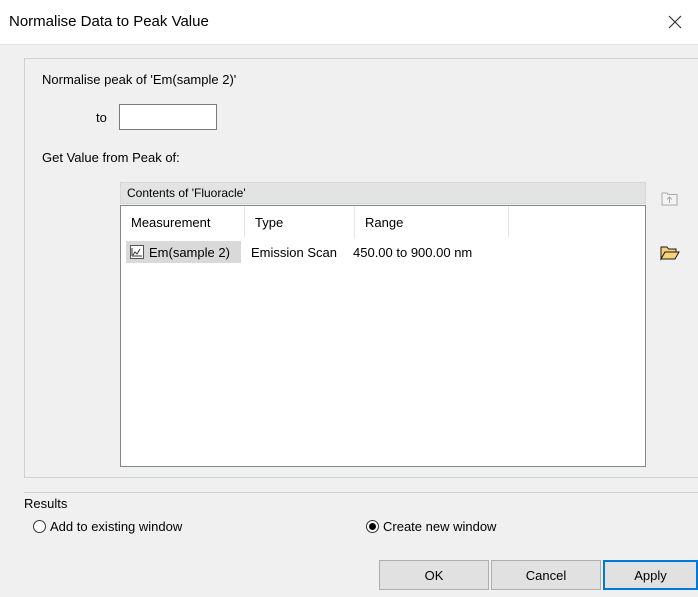  I want to click on apply-button: Apply, so click(650, 575).